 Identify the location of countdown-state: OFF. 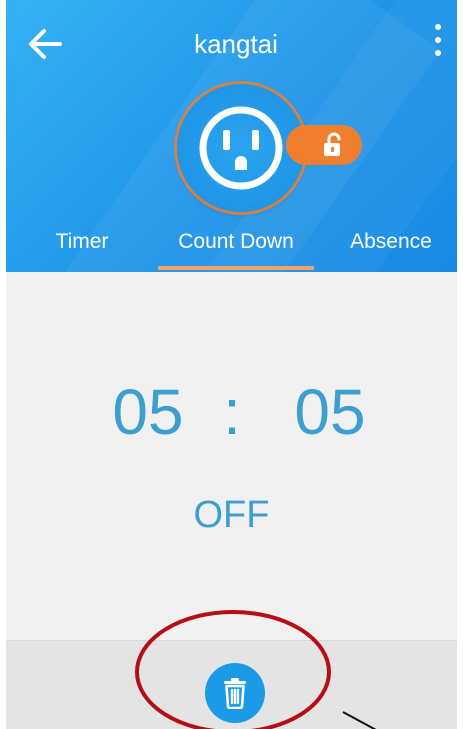
(231, 515).